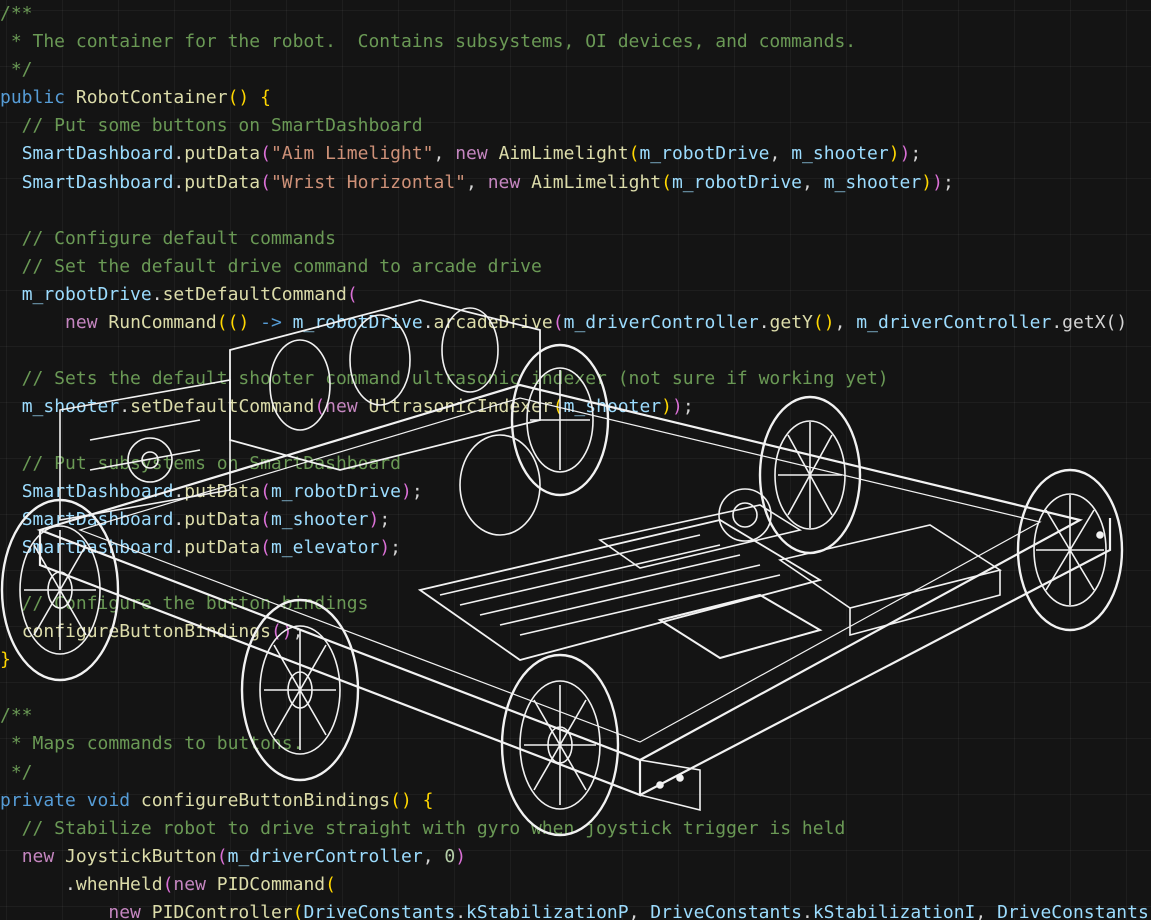  What do you see at coordinates (560, 745) in the screenshot?
I see `wheel-front-right` at bounding box center [560, 745].